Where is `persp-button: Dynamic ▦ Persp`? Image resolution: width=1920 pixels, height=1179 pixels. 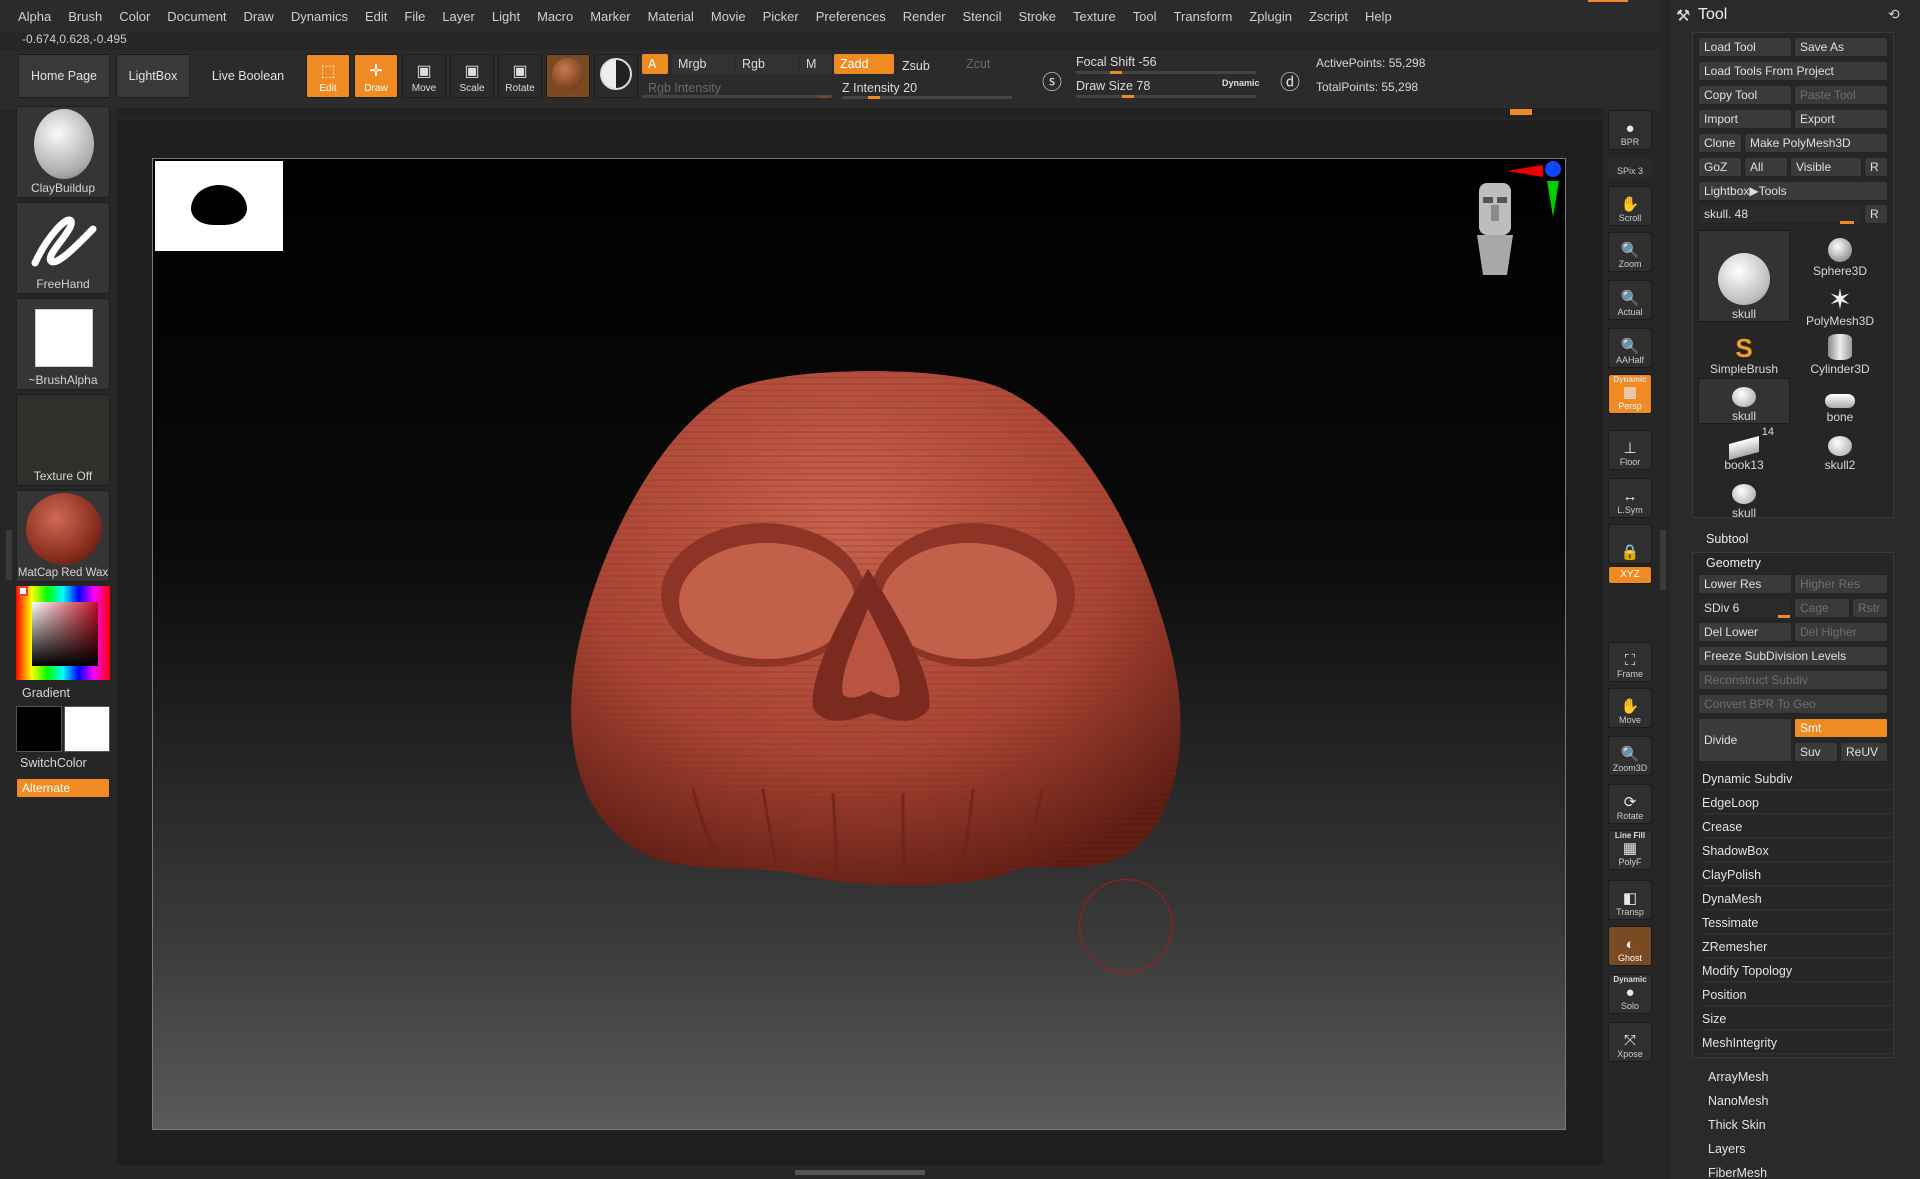 persp-button: Dynamic ▦ Persp is located at coordinates (1630, 394).